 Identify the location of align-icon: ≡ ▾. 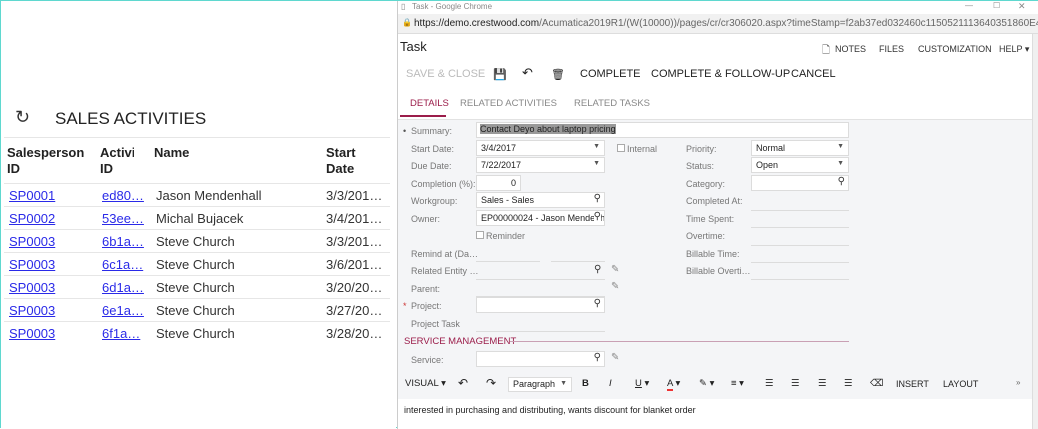
(737, 383).